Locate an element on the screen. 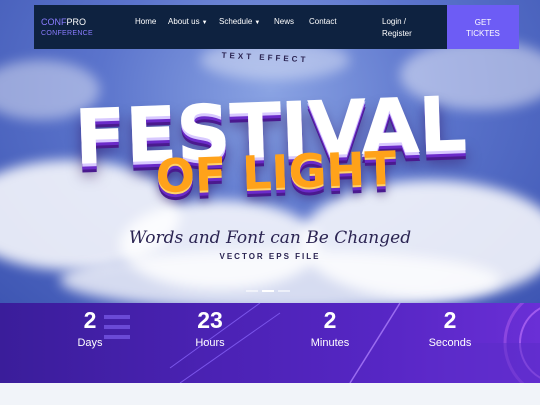 This screenshot has height=405, width=540. countdown-seconds: 2 Seconds is located at coordinates (450, 326).